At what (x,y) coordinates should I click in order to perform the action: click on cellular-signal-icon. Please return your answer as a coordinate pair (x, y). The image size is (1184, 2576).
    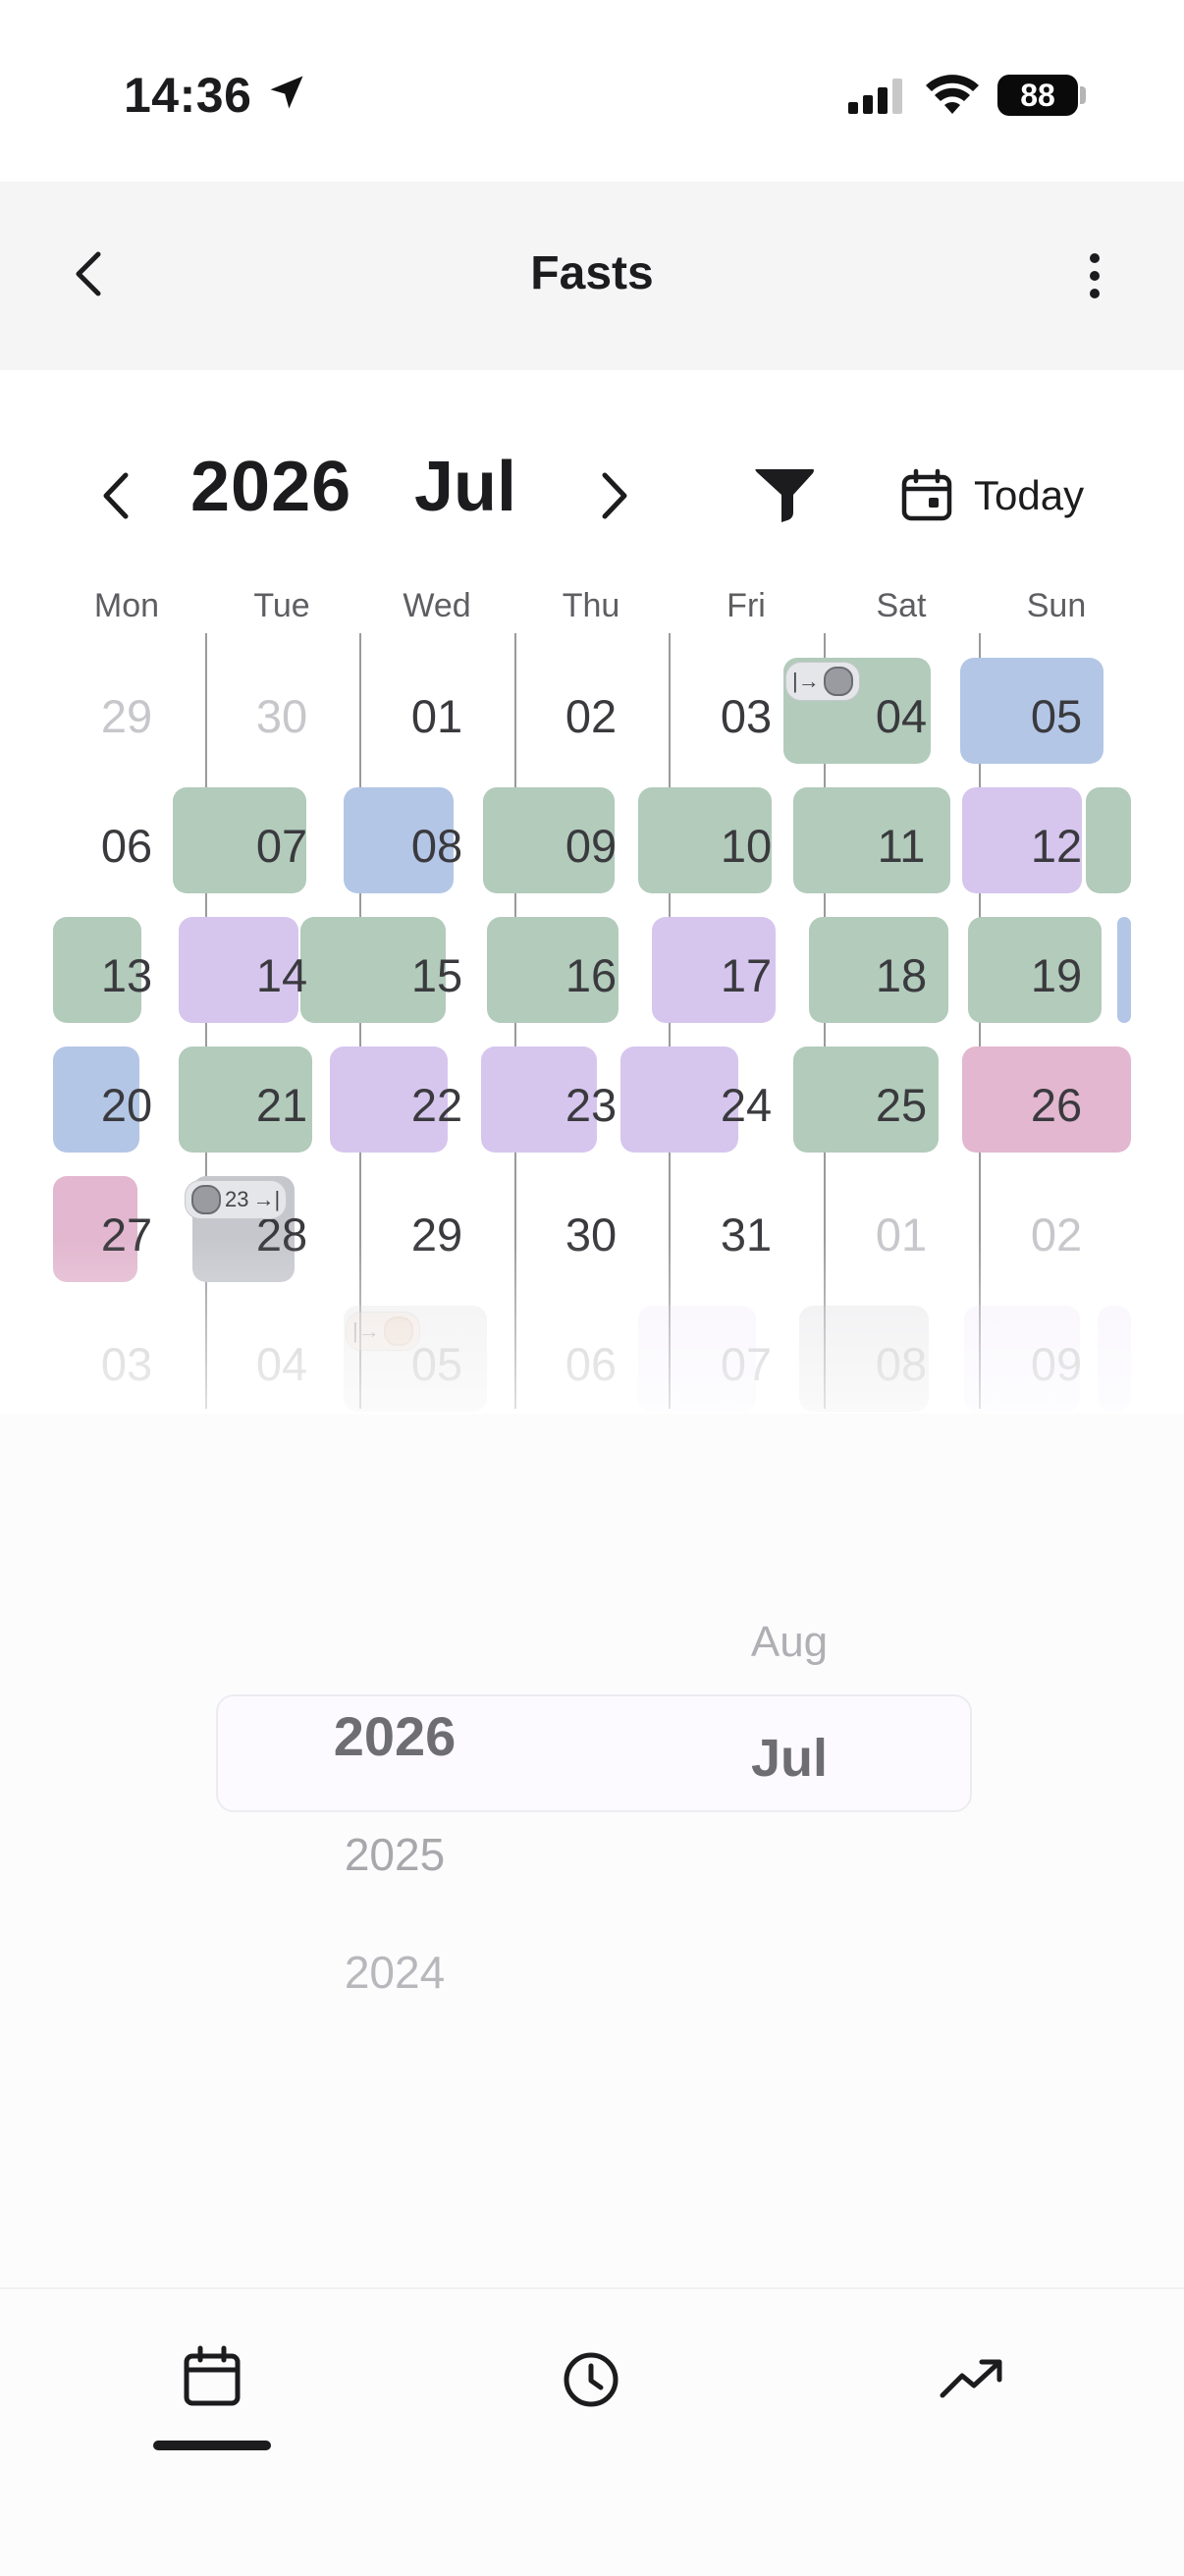
    Looking at the image, I should click on (875, 96).